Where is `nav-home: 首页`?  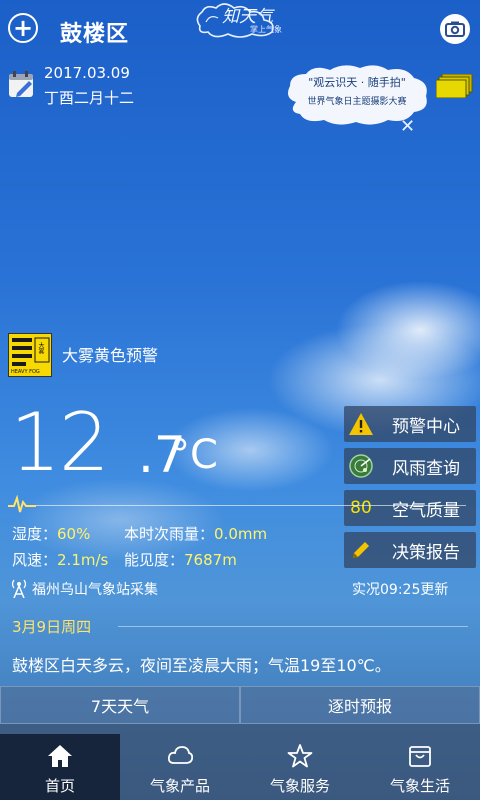 nav-home: 首页 is located at coordinates (60, 767).